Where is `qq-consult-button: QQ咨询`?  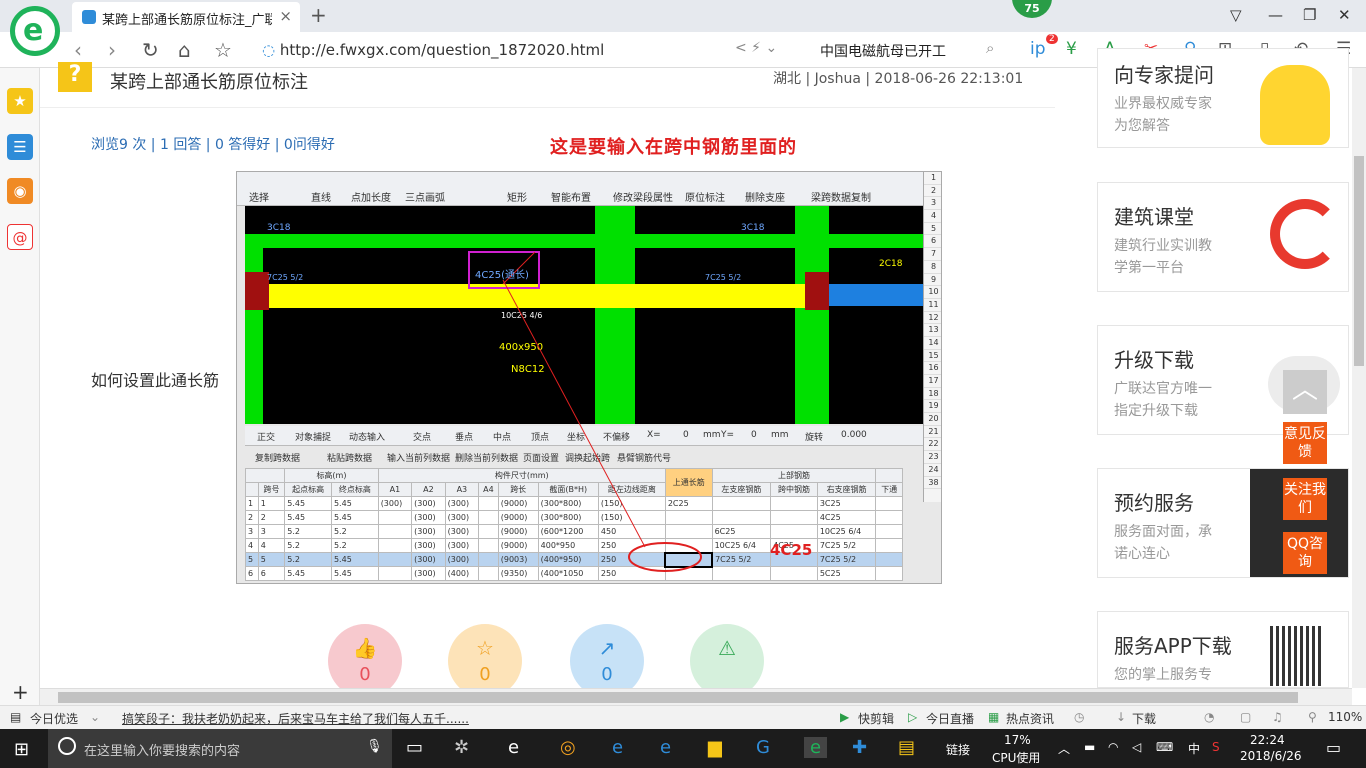 qq-consult-button: QQ咨询 is located at coordinates (1305, 553).